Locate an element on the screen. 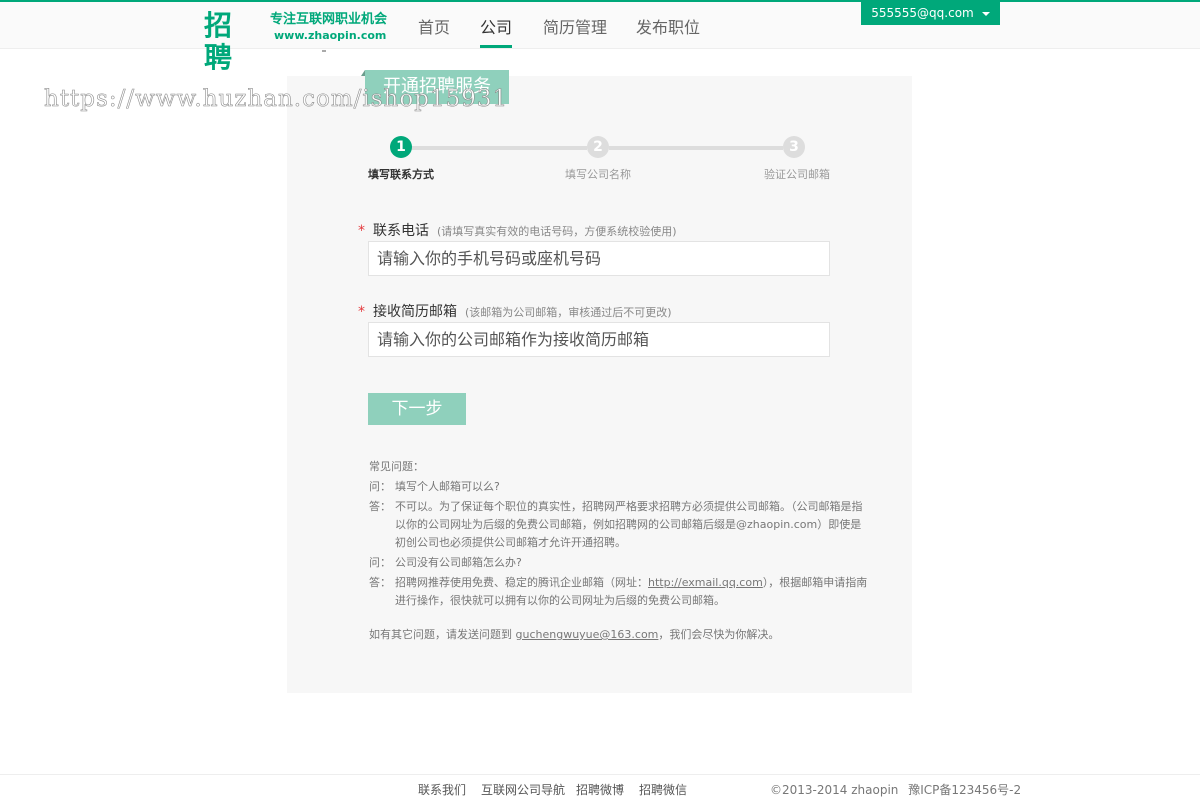 The image size is (1200, 803). email-input is located at coordinates (599, 339).